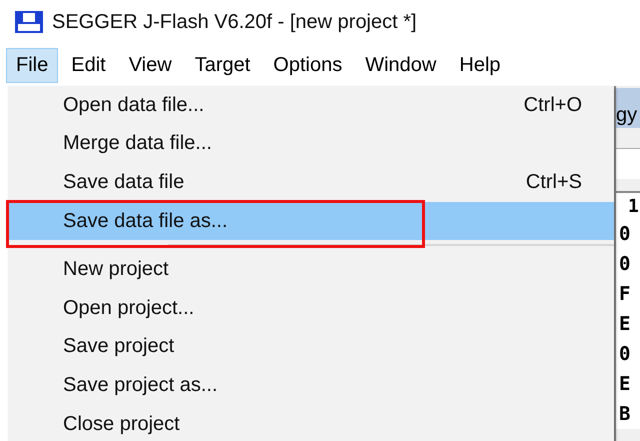  I want to click on app-icon, so click(29, 22).